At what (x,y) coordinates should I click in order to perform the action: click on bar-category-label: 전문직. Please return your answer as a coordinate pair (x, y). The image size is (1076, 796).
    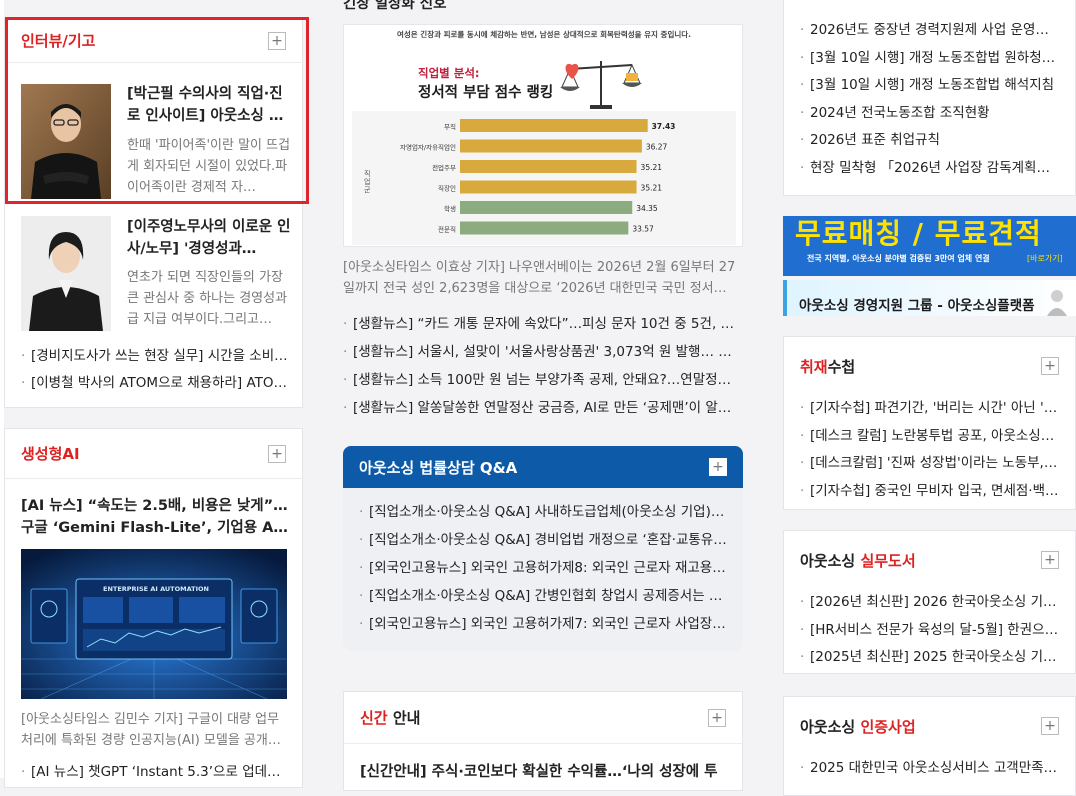
    Looking at the image, I should click on (447, 229).